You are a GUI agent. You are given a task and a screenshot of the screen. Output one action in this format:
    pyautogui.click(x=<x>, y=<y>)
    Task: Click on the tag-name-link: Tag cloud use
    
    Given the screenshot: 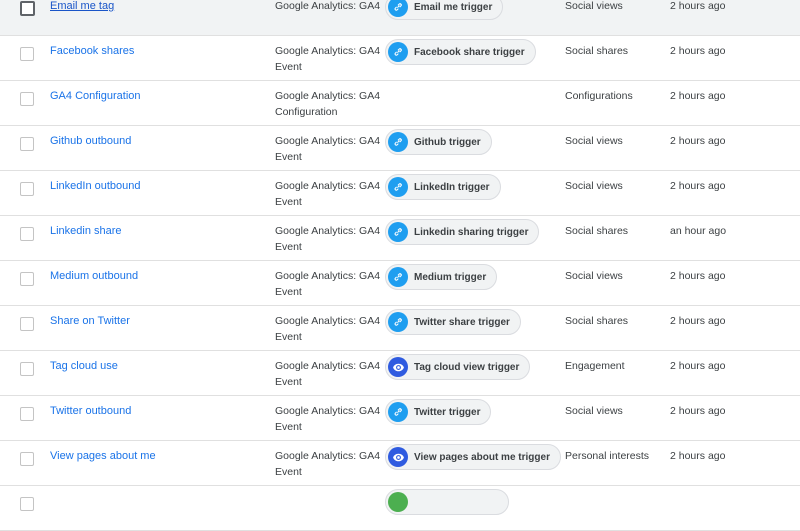 What is the action you would take?
    pyautogui.click(x=84, y=366)
    